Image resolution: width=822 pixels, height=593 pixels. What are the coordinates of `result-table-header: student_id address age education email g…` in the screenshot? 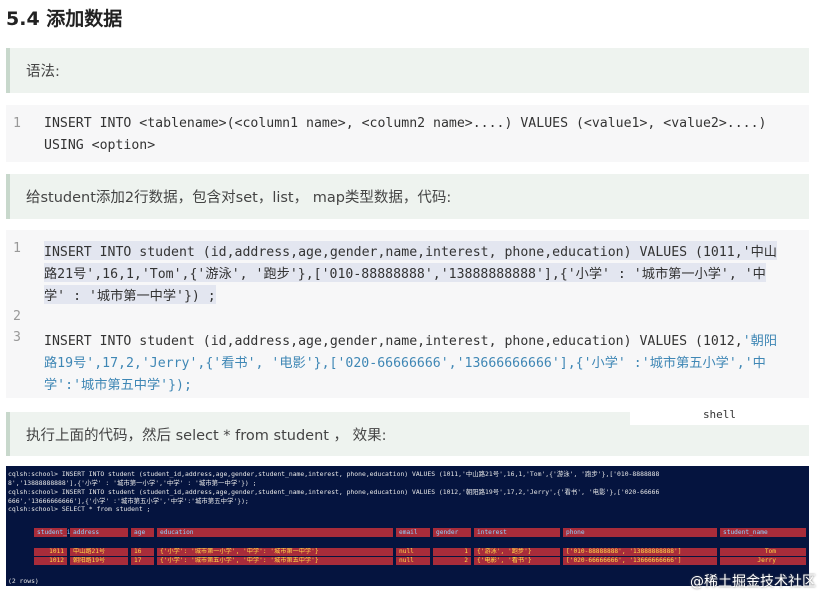 It's located at (407, 532).